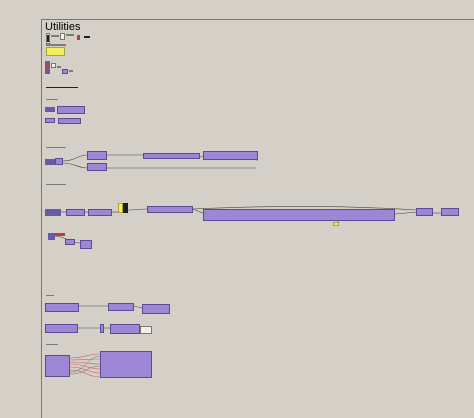 The image size is (474, 418). What do you see at coordinates (299, 215) in the screenshot?
I see `node-3e-cluster` at bounding box center [299, 215].